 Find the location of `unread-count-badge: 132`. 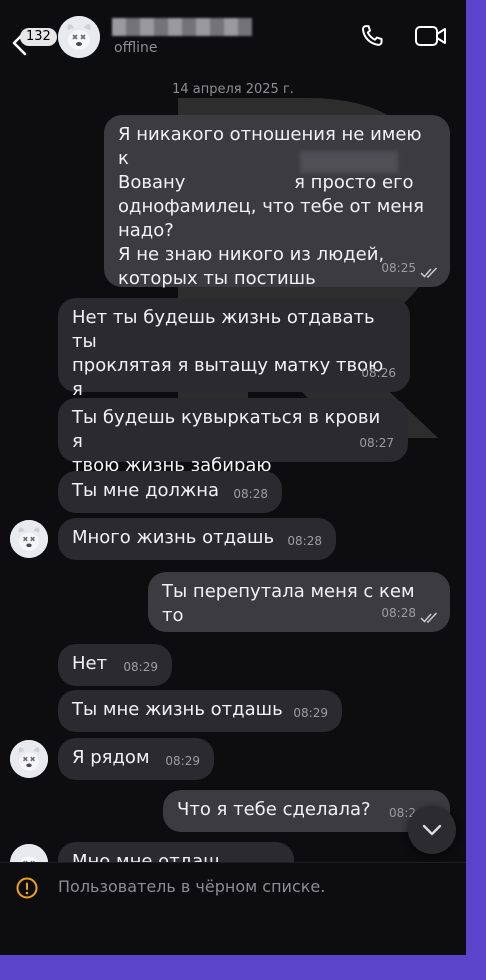

unread-count-badge: 132 is located at coordinates (38, 37).